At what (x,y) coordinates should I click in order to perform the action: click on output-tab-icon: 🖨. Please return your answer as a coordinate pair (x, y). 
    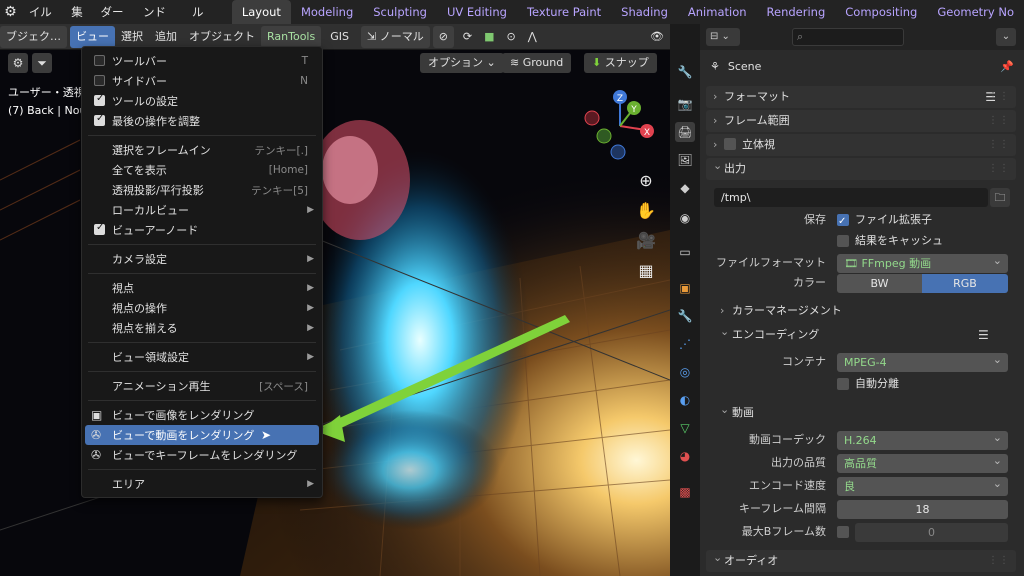
    Looking at the image, I should click on (685, 132).